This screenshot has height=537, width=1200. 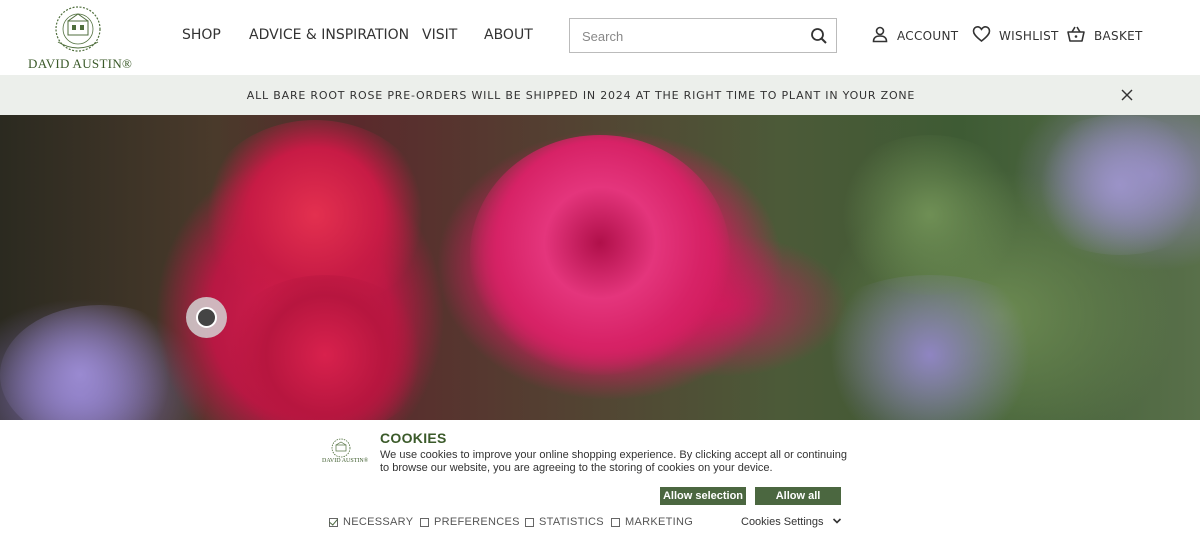 What do you see at coordinates (345, 461) in the screenshot?
I see `cookie-logo-wordmark: DAVID AUSTIN®` at bounding box center [345, 461].